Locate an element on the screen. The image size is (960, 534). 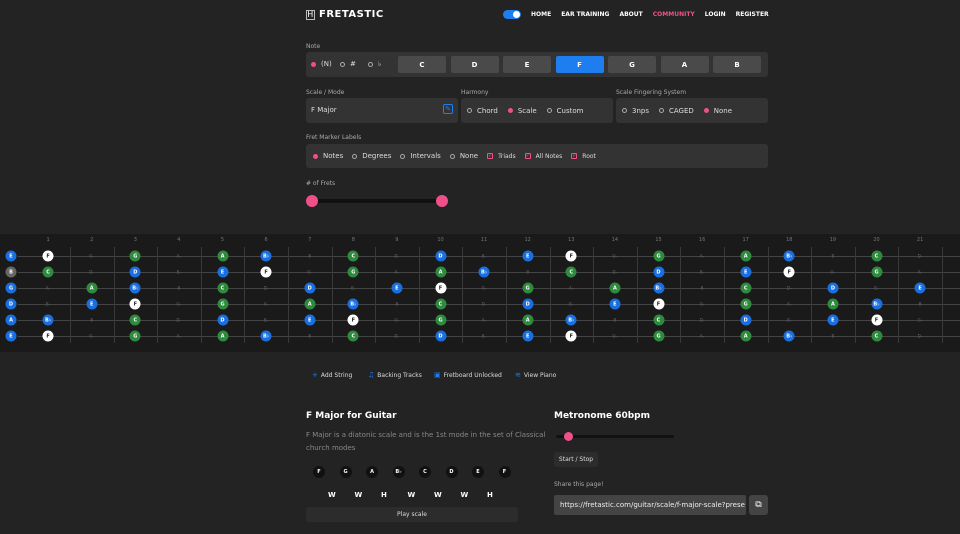
marker-degrees: Degrees is located at coordinates (371, 156).